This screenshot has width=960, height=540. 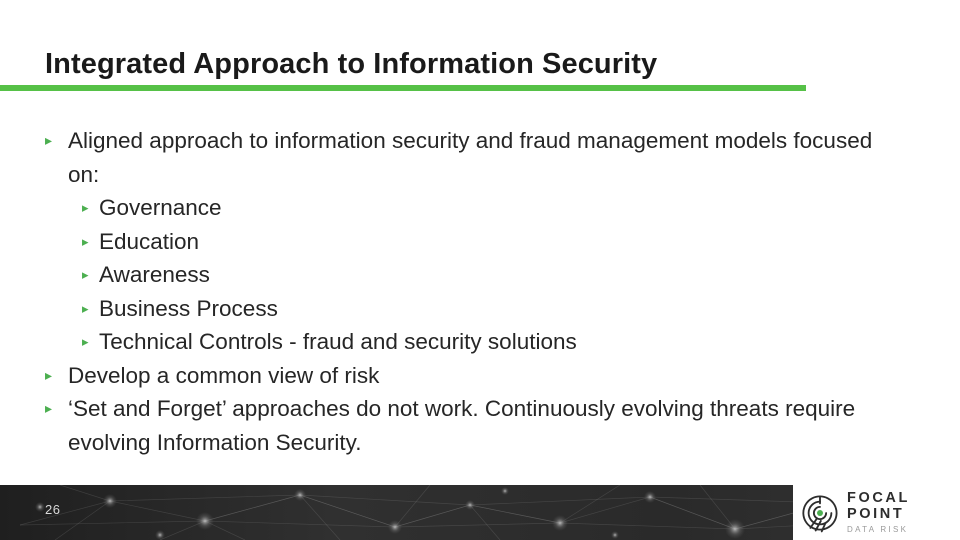 What do you see at coordinates (53, 509) in the screenshot?
I see `page-number: 26` at bounding box center [53, 509].